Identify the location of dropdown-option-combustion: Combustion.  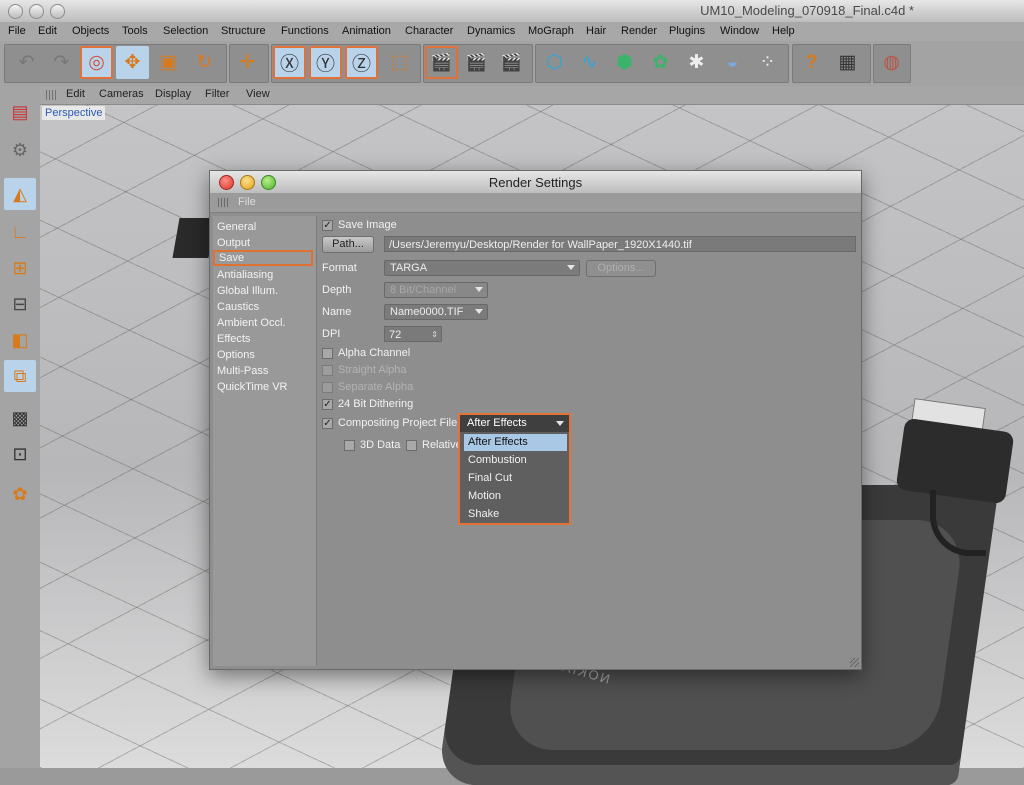
(515, 460).